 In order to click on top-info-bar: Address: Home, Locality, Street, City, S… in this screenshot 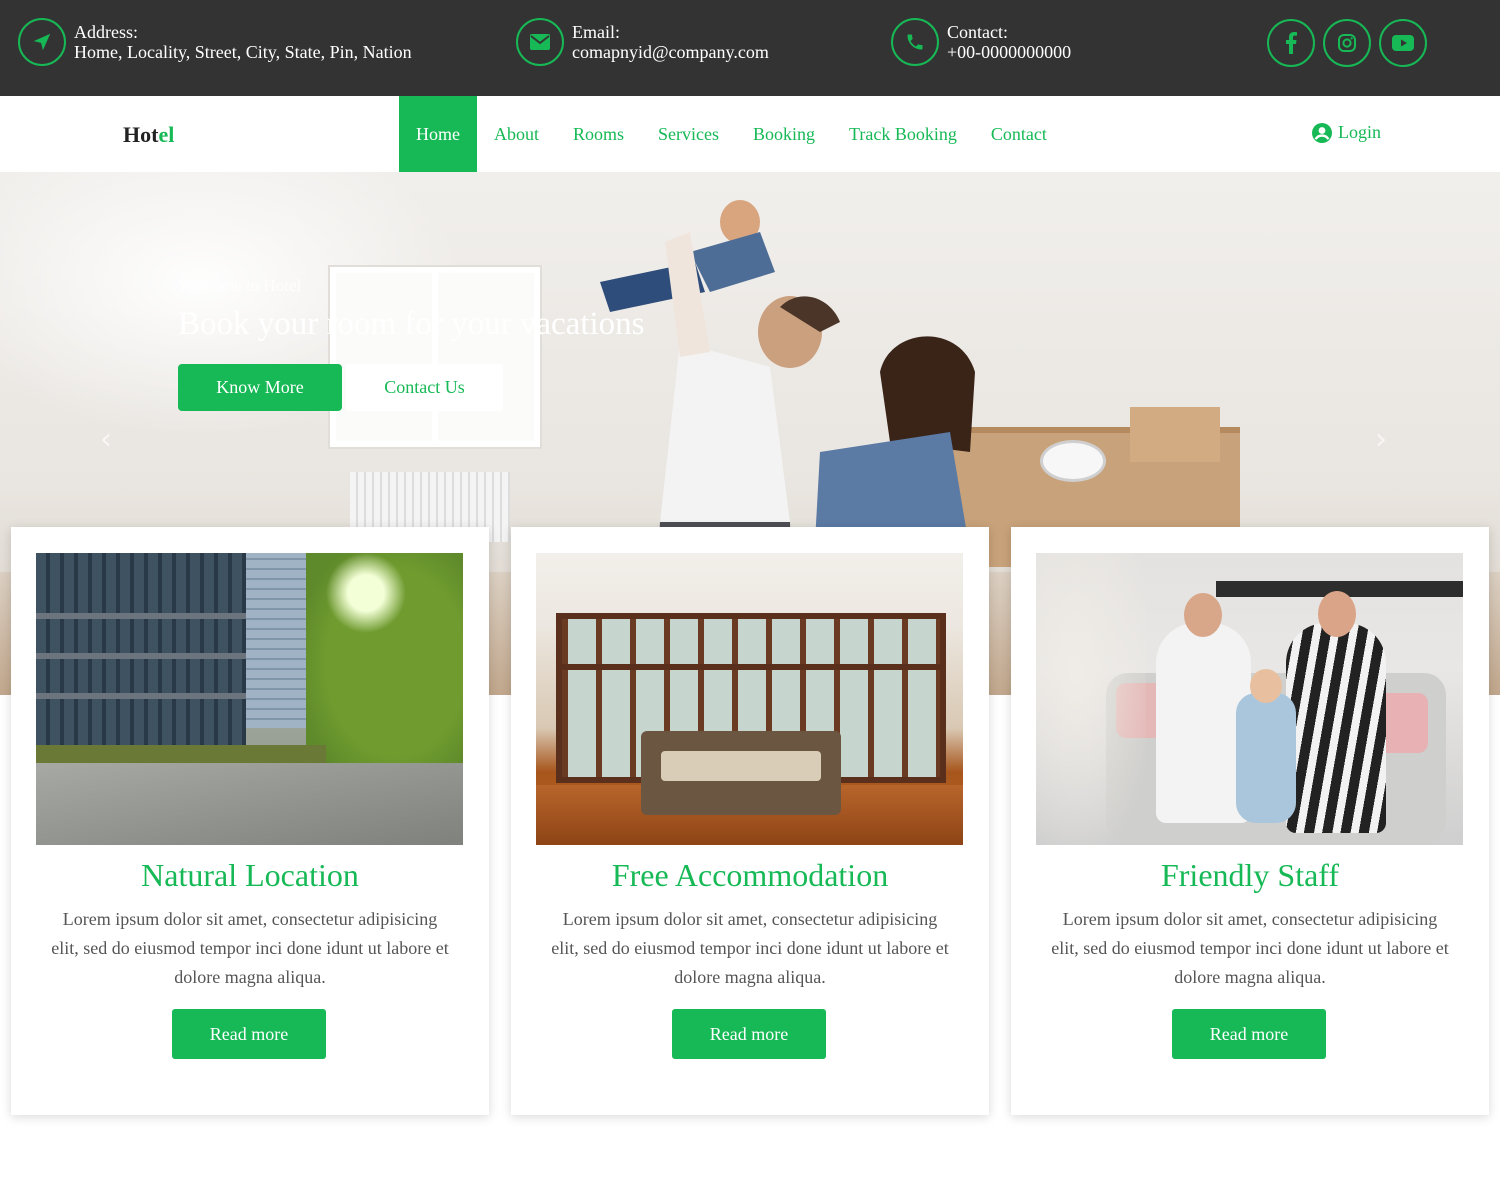, I will do `click(750, 48)`.